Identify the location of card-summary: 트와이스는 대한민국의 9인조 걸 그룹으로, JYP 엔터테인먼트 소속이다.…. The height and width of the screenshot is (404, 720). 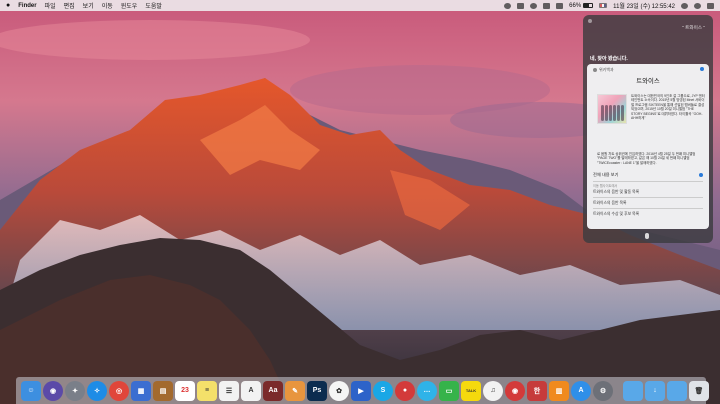
(668, 107).